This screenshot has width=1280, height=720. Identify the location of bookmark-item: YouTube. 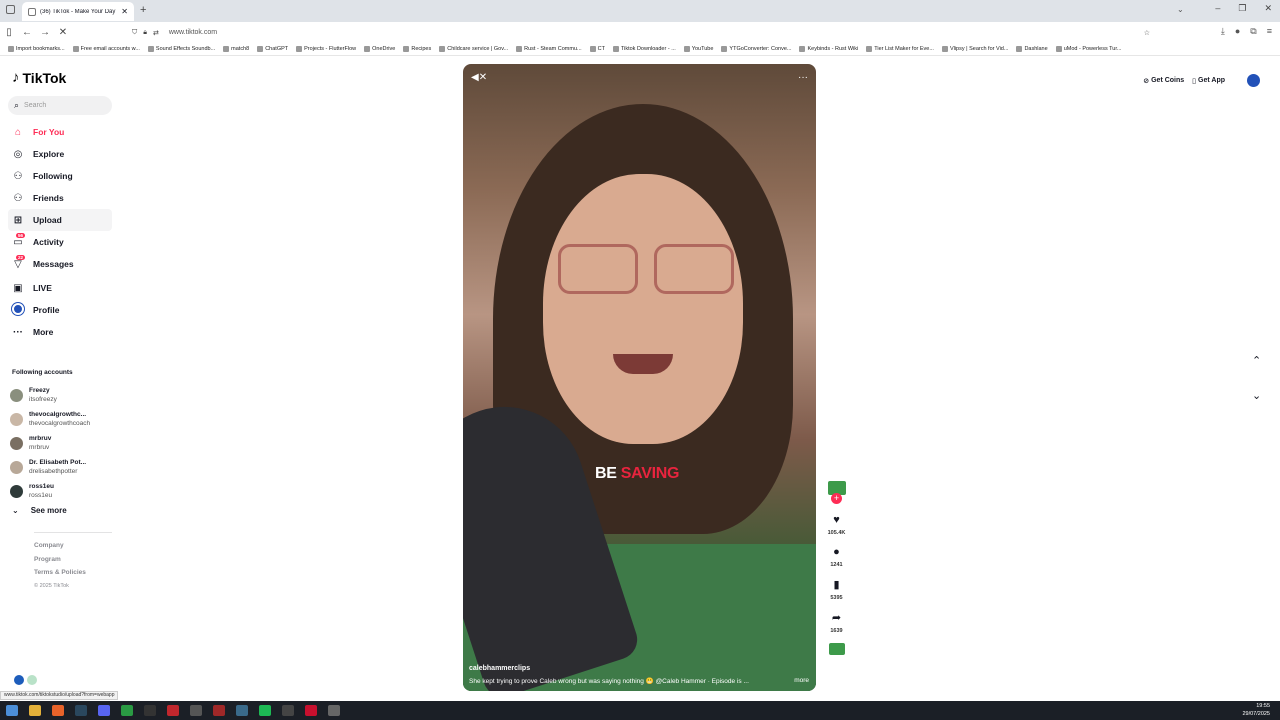
(698, 49).